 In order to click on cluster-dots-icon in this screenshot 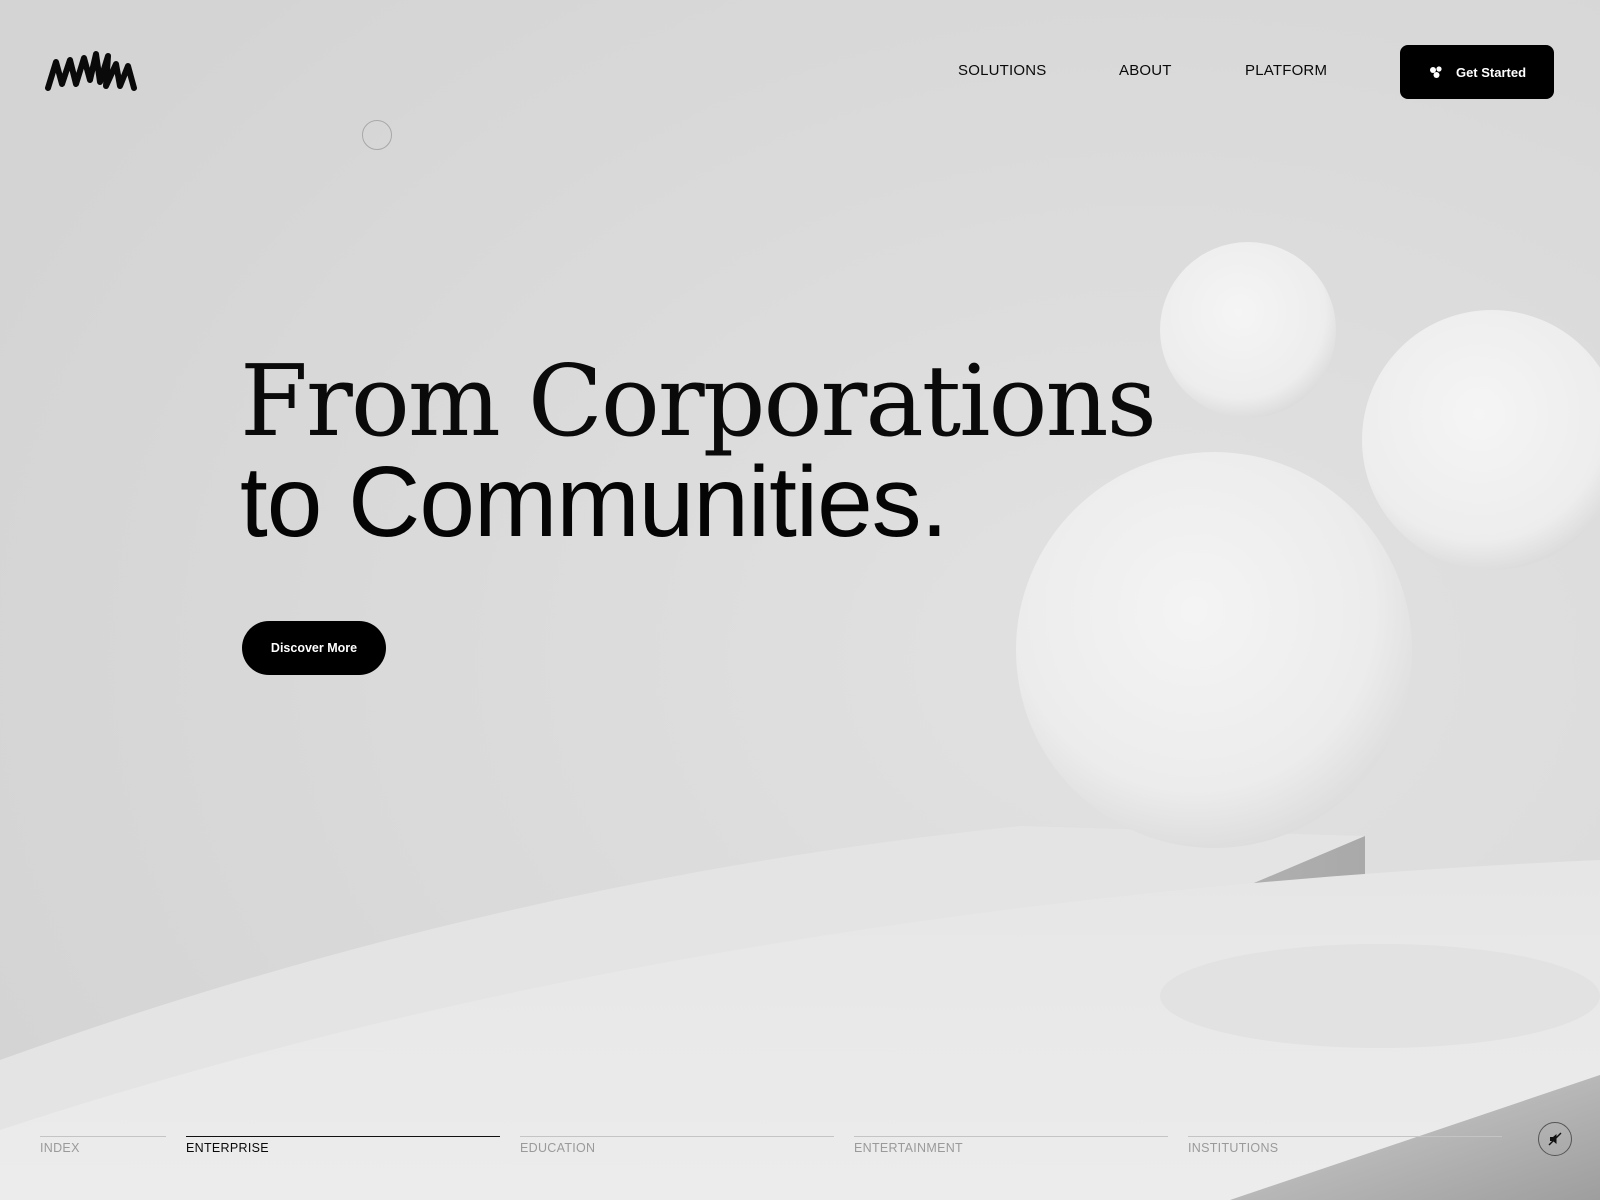, I will do `click(1435, 72)`.